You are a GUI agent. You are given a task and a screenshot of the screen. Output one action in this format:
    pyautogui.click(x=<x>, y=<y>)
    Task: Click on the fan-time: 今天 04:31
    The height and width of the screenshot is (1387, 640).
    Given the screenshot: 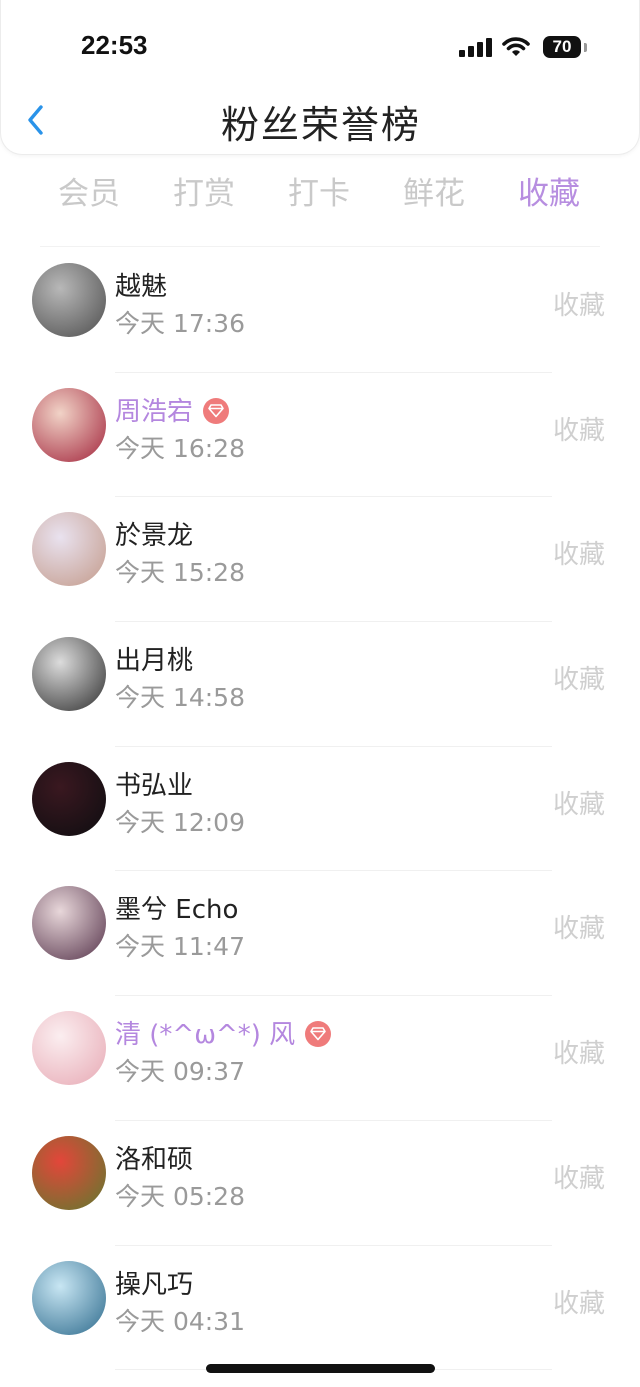 What is the action you would take?
    pyautogui.click(x=180, y=1321)
    